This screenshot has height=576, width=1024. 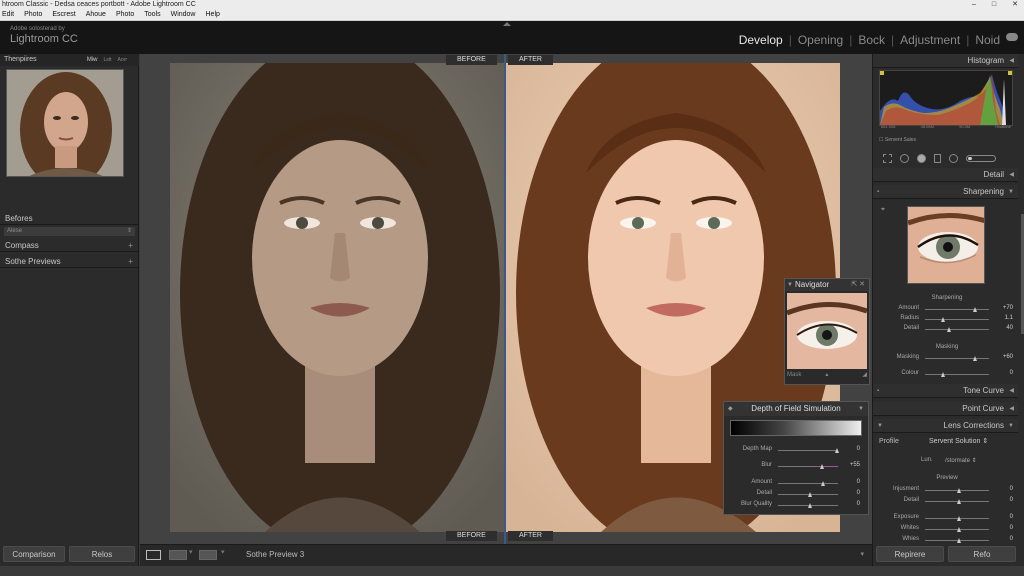 I want to click on repirere-button: Repirere, so click(x=910, y=554).